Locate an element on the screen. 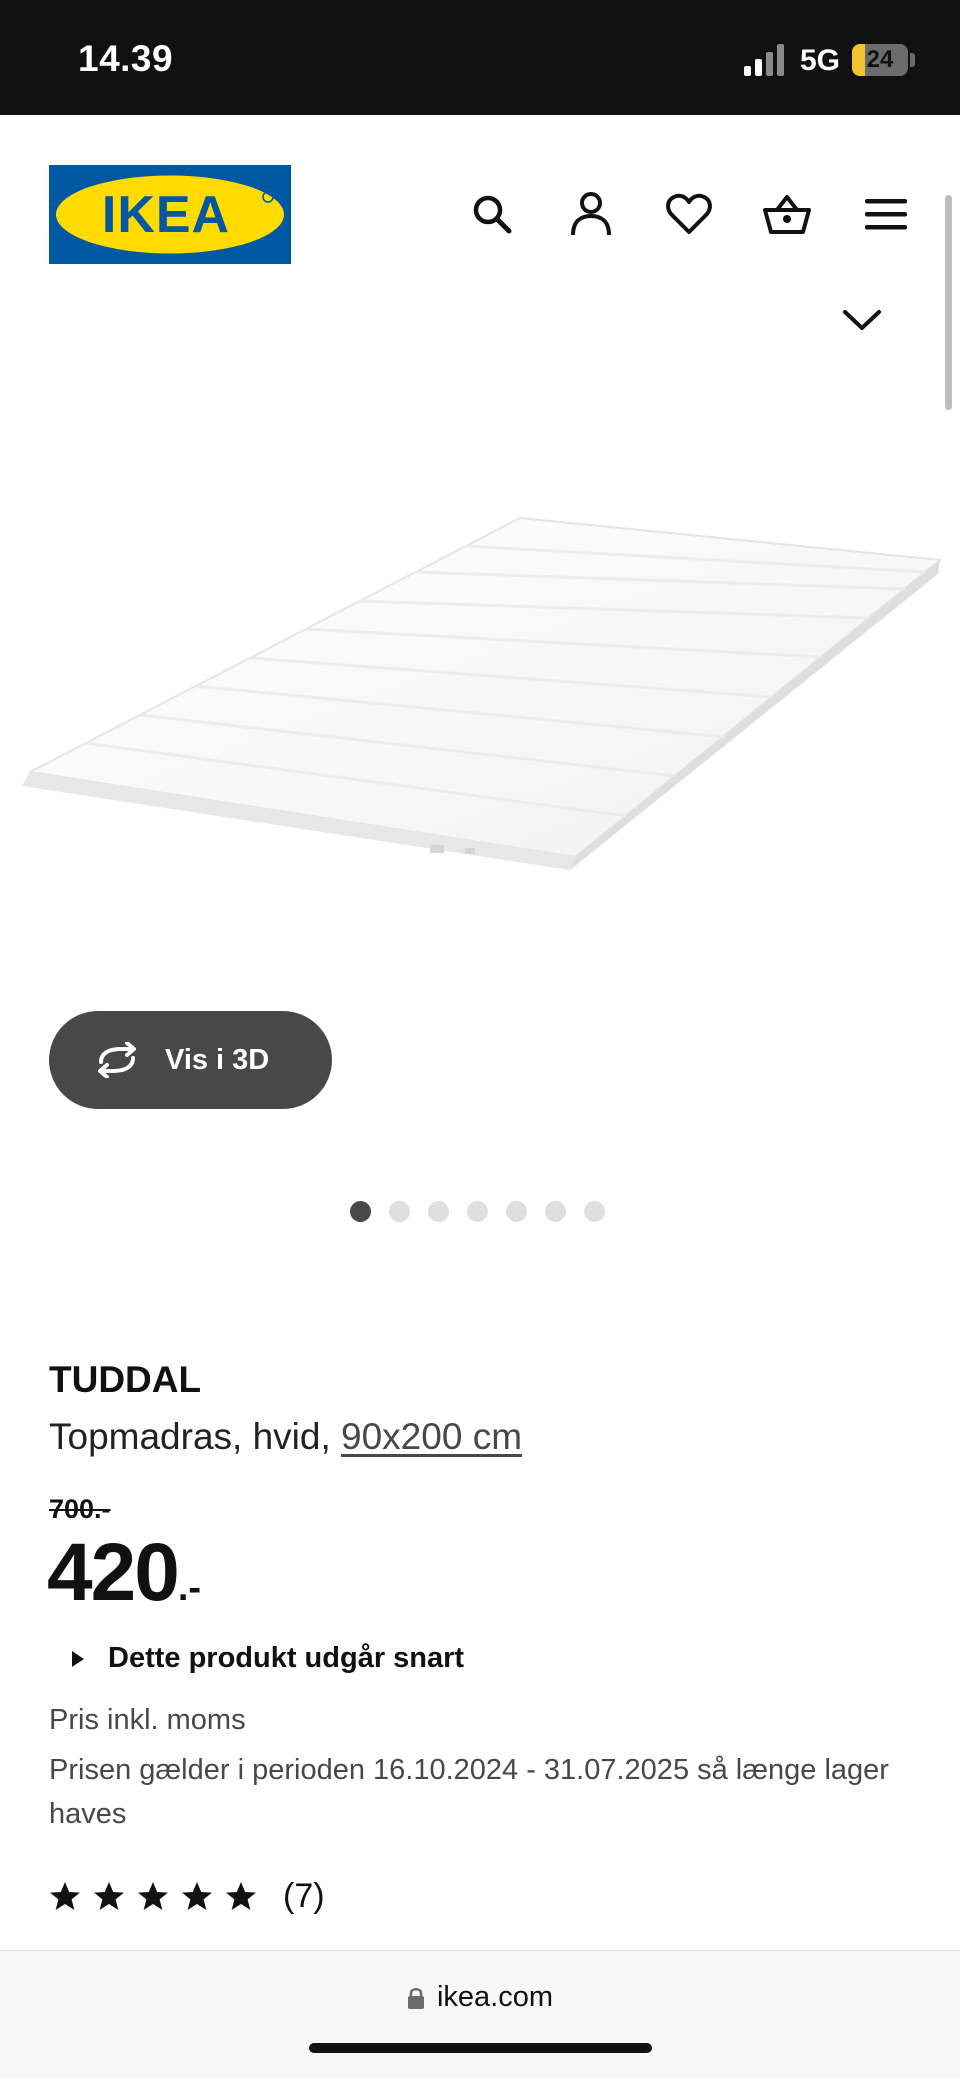 The width and height of the screenshot is (960, 2078). discontinued-toggle: Dette produkt udgår snart is located at coordinates (268, 1658).